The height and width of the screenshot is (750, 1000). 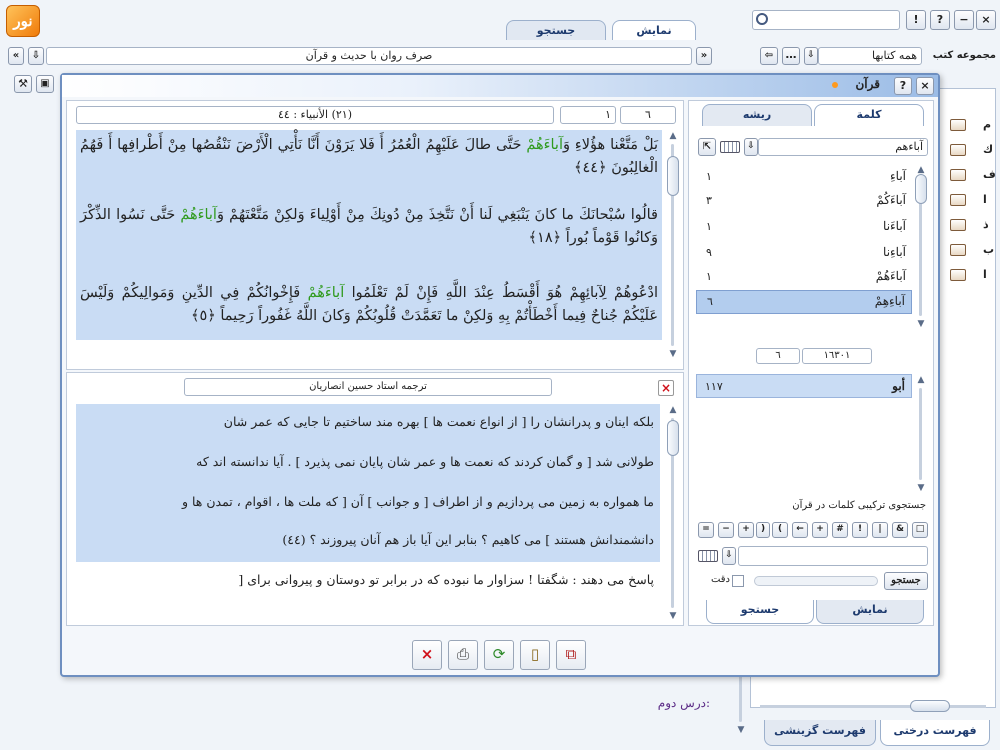 I want to click on compound-dropdown-button: ⇩, so click(x=729, y=556).